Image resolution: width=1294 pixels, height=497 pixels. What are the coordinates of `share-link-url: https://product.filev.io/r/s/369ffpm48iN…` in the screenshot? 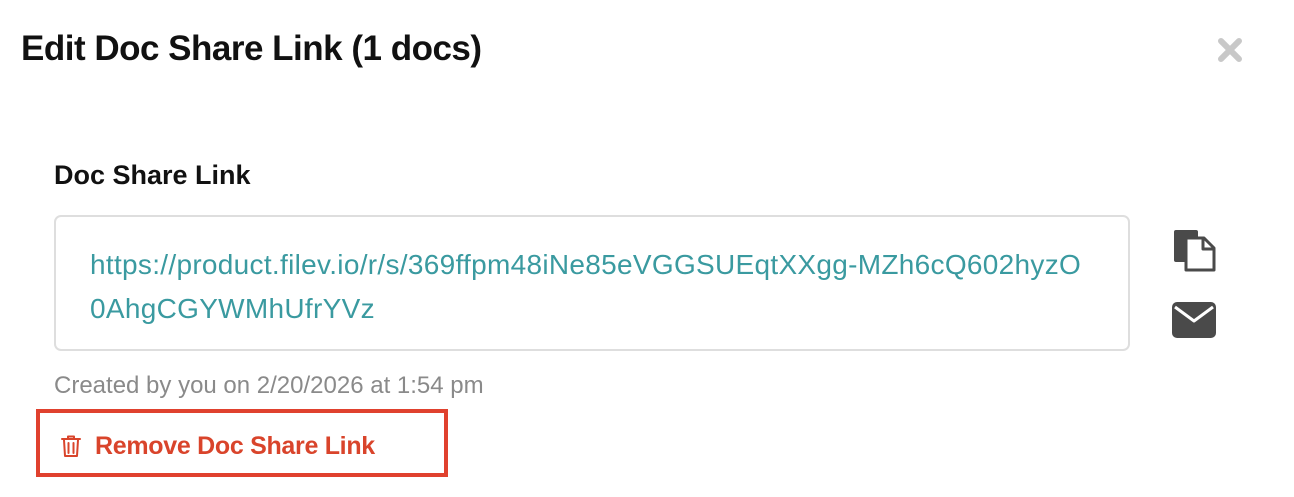 It's located at (590, 287).